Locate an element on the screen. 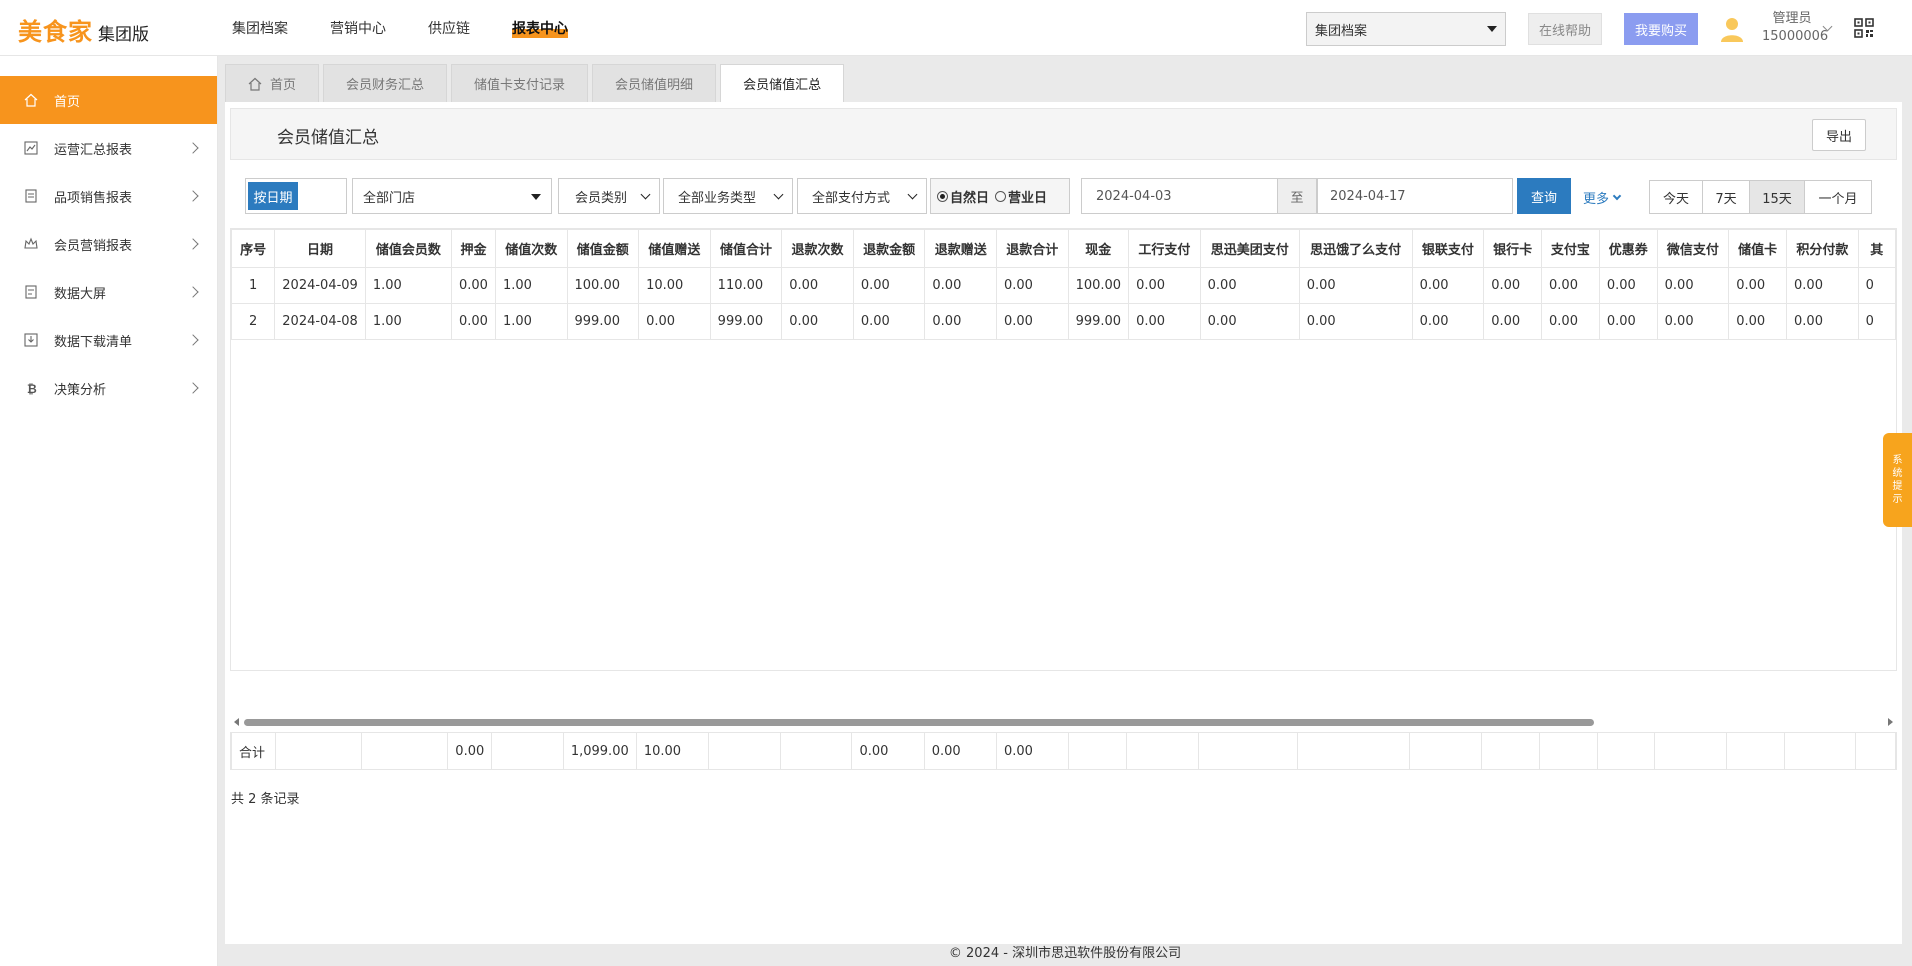 The image size is (1912, 966). sidebar-item-downloads: 数据下载清单 is located at coordinates (108, 340).